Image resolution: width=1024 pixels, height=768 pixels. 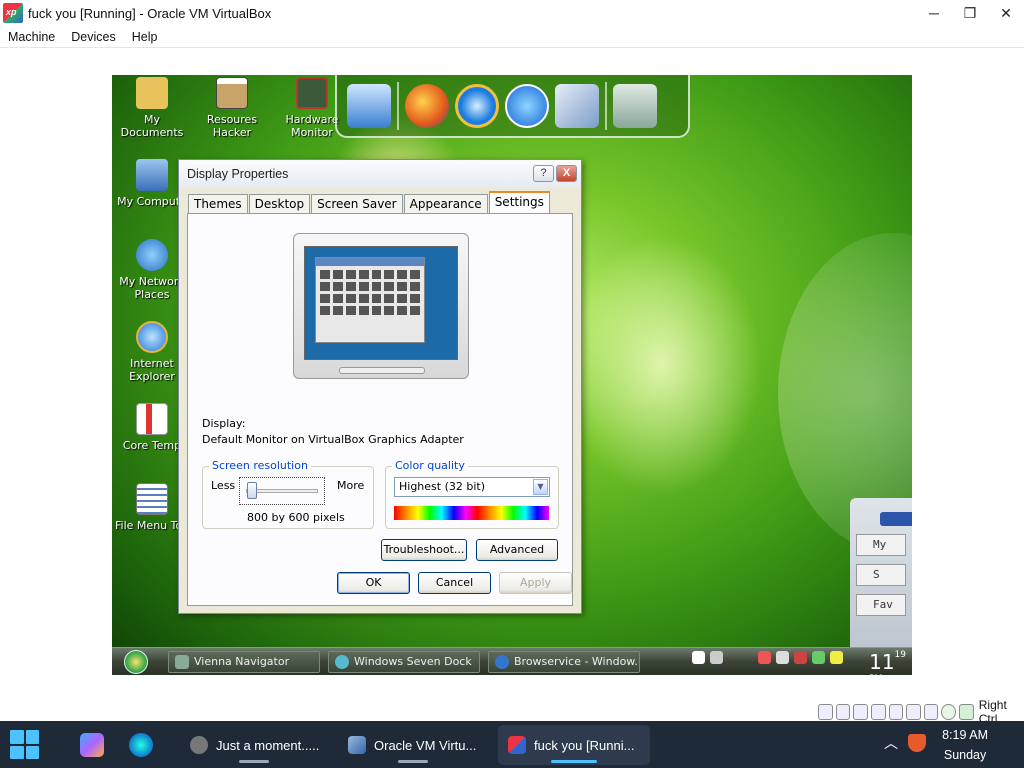 What do you see at coordinates (519, 202) in the screenshot?
I see `tab-settings: Settings` at bounding box center [519, 202].